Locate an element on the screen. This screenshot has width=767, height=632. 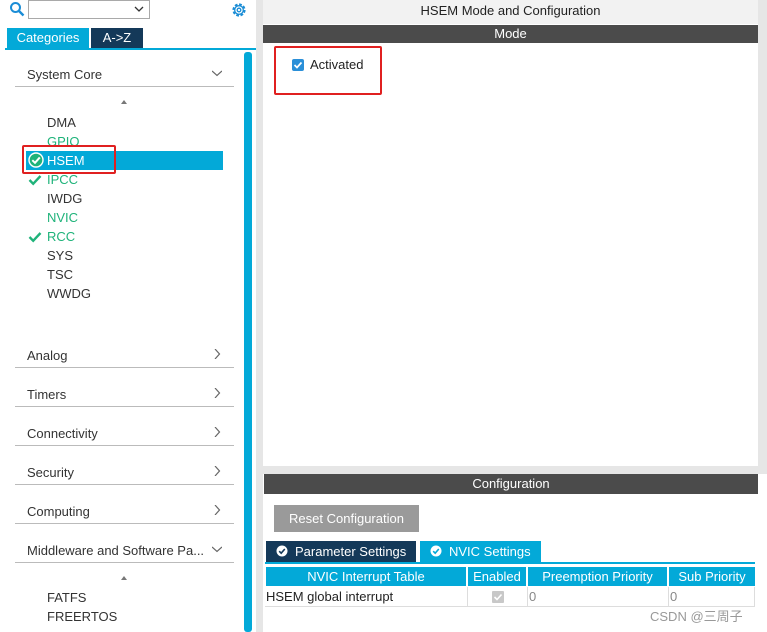
column-header-enabled: Enabled is located at coordinates (497, 576).